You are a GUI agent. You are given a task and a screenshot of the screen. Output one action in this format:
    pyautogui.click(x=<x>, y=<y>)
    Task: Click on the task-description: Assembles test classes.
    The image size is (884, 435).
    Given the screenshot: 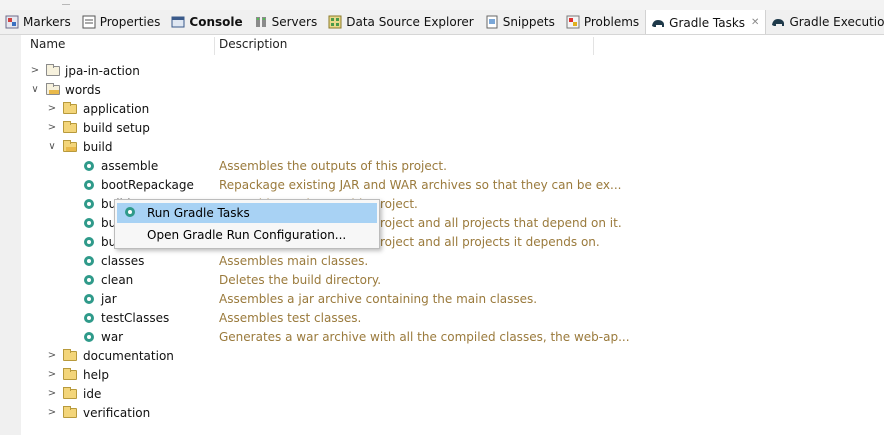 What is the action you would take?
    pyautogui.click(x=290, y=318)
    